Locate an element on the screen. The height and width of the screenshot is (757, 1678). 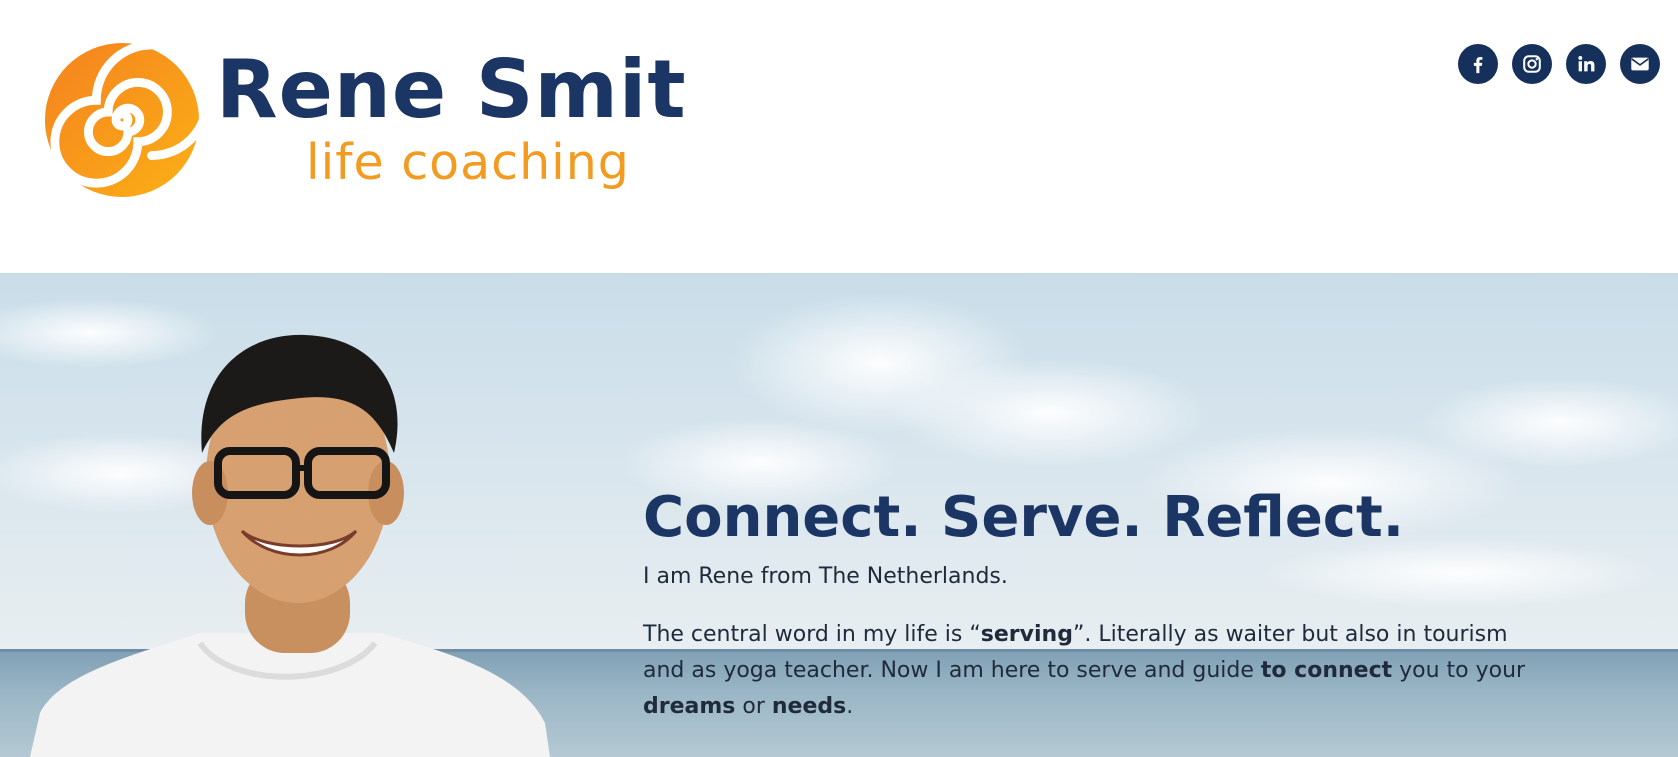
facebook-icon is located at coordinates (1478, 65).